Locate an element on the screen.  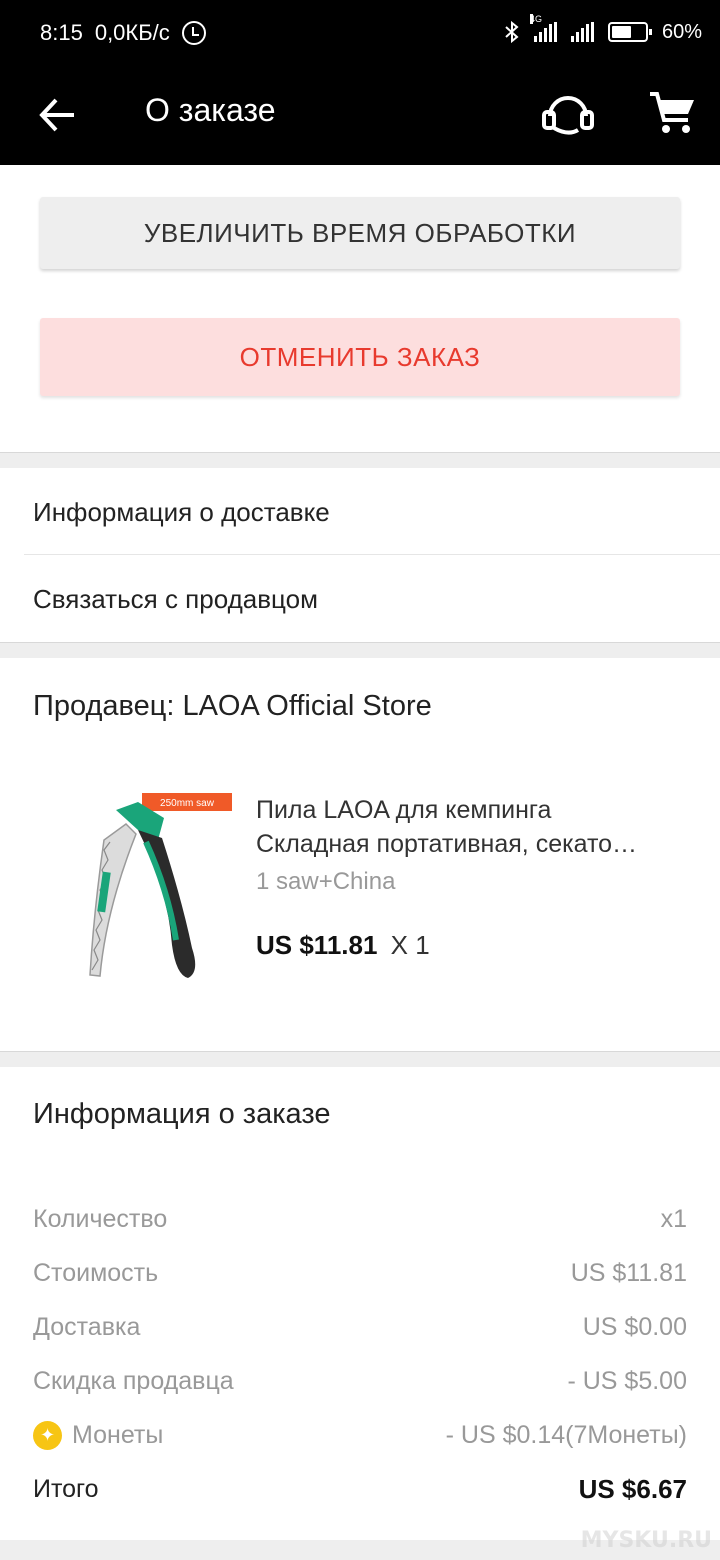
status-bar: 8:15 0,0КБ/с 4G 60% is located at coordinates (360, 35).